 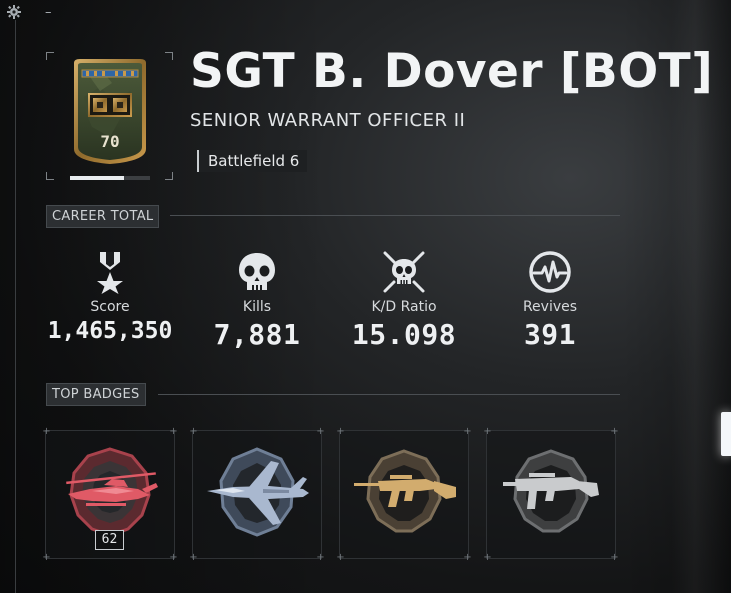 I want to click on heartbeat-icon, so click(x=550, y=272).